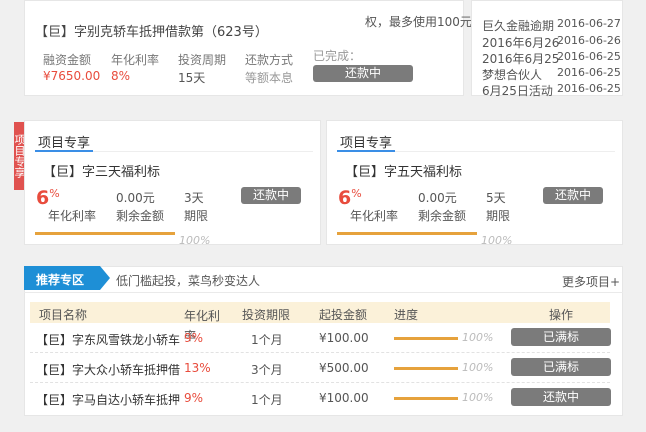  Describe the element at coordinates (496, 198) in the screenshot. I see `term-value: 5天` at that location.